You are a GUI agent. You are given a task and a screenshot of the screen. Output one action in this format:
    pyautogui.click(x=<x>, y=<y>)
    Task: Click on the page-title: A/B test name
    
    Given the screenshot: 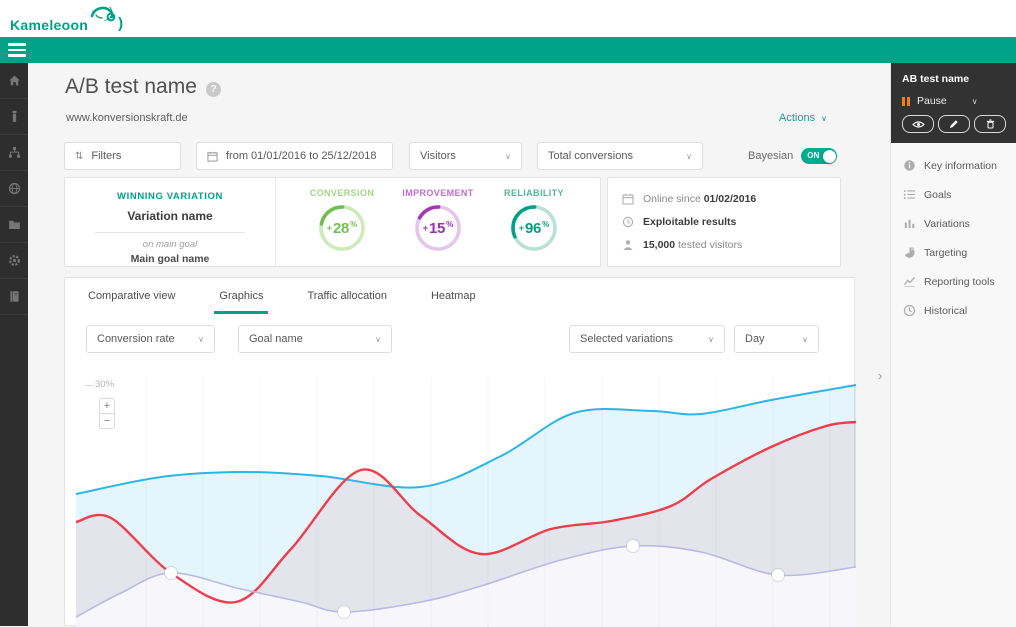 What is the action you would take?
    pyautogui.click(x=131, y=86)
    